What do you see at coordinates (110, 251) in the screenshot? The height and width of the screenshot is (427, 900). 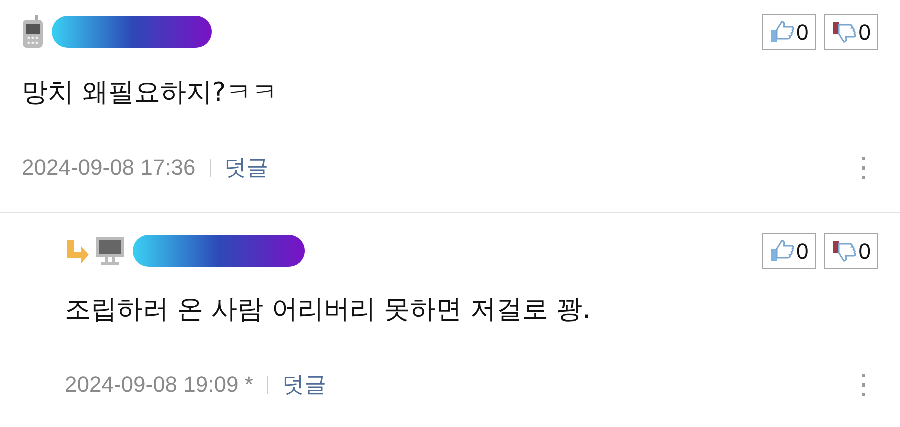 I see `monitor-icon` at bounding box center [110, 251].